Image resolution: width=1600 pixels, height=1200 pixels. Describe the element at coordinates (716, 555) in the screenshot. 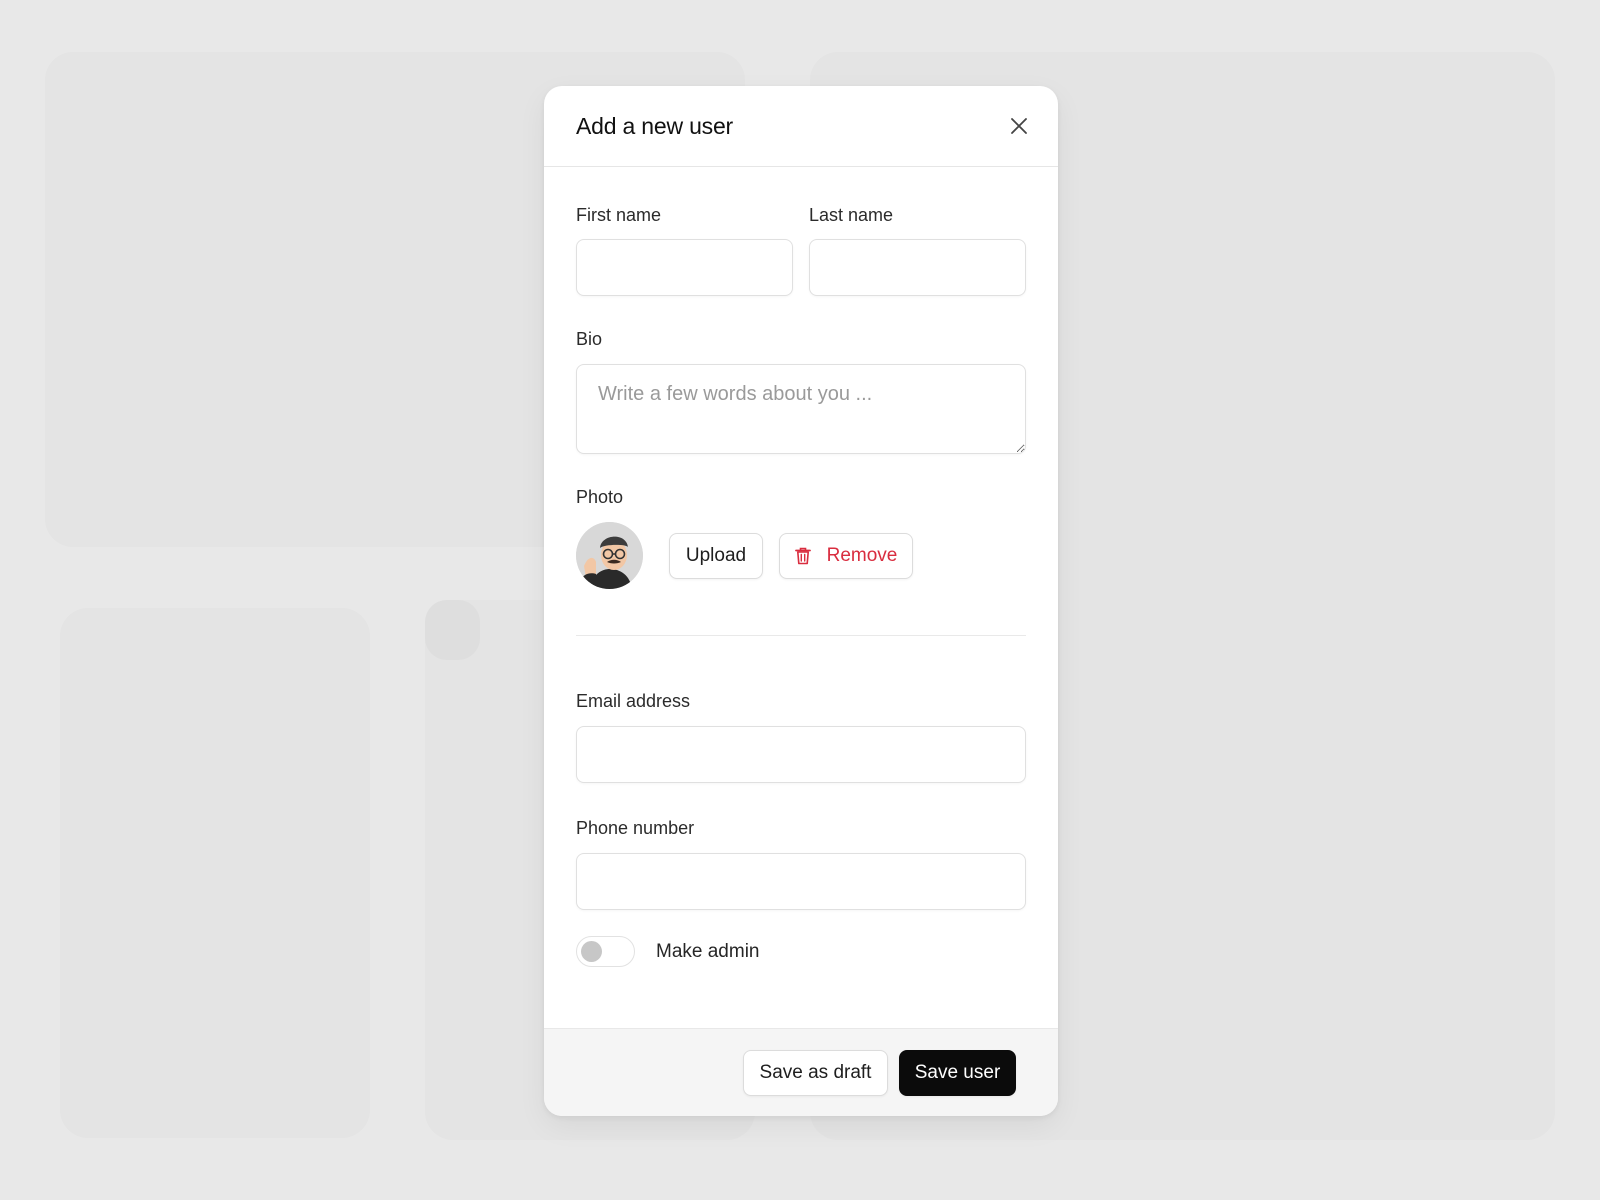

I see `upload-button: Upload` at that location.